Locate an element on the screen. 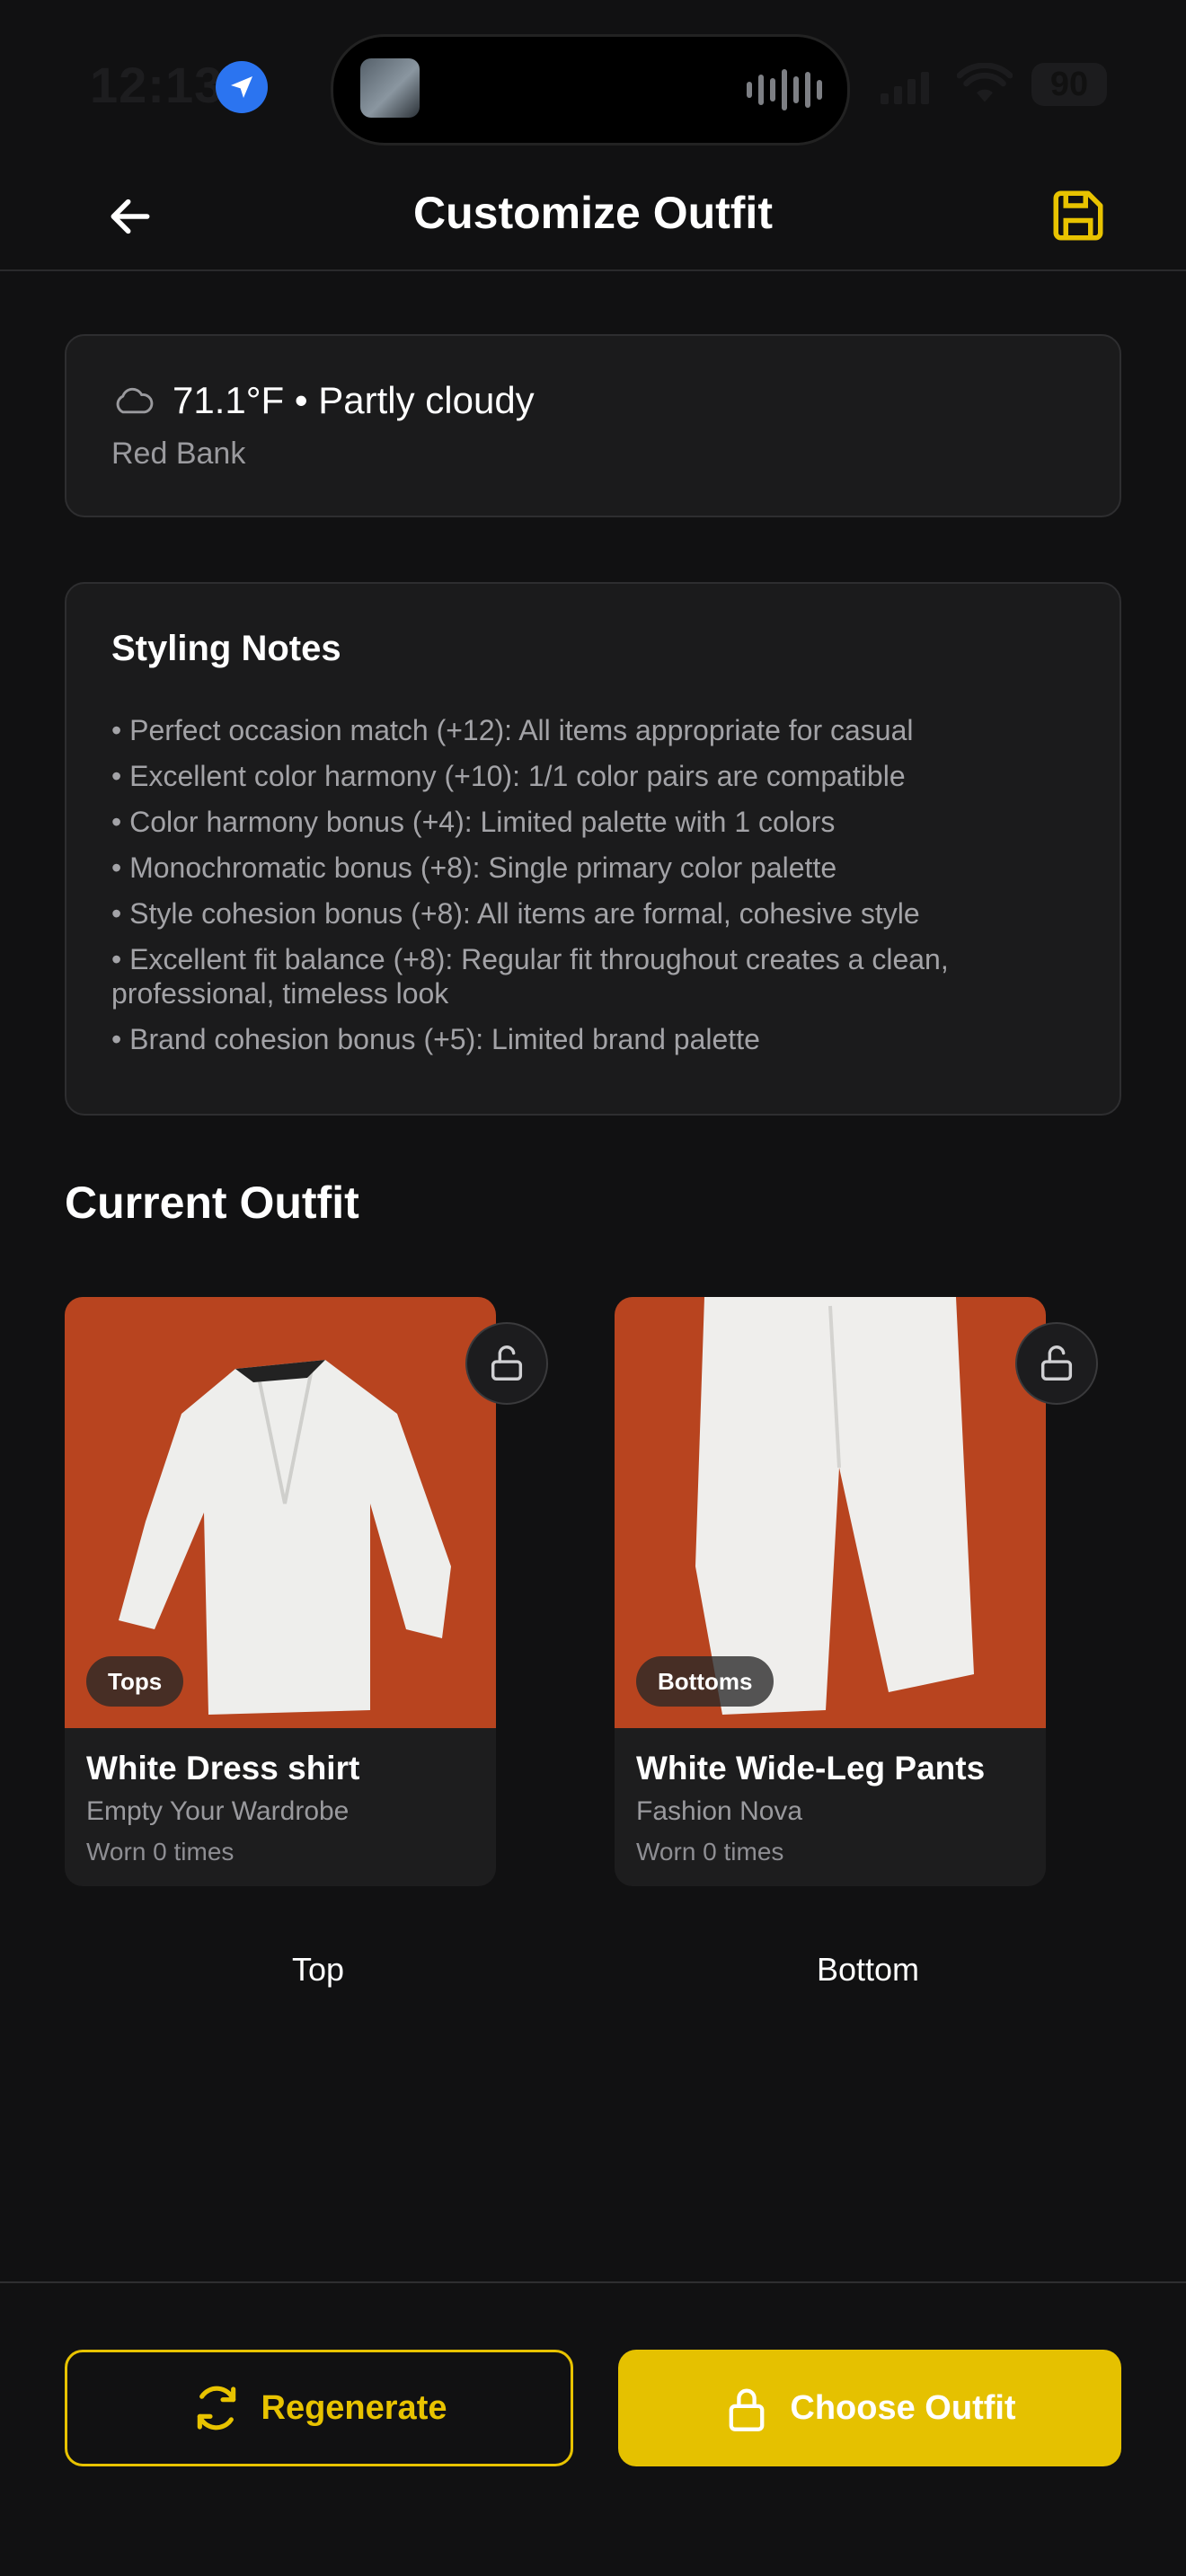 The height and width of the screenshot is (2576, 1186). battery-indicator: 90 is located at coordinates (1069, 84).